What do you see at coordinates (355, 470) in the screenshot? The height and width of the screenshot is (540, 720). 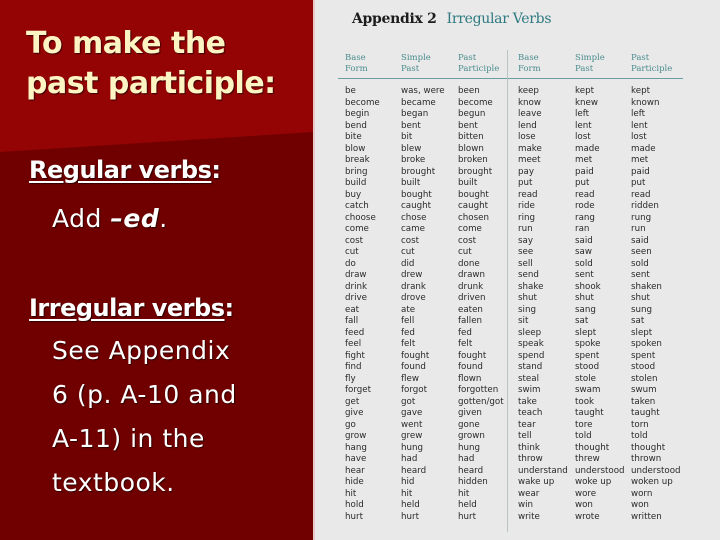 I see `verb-cell: hear` at bounding box center [355, 470].